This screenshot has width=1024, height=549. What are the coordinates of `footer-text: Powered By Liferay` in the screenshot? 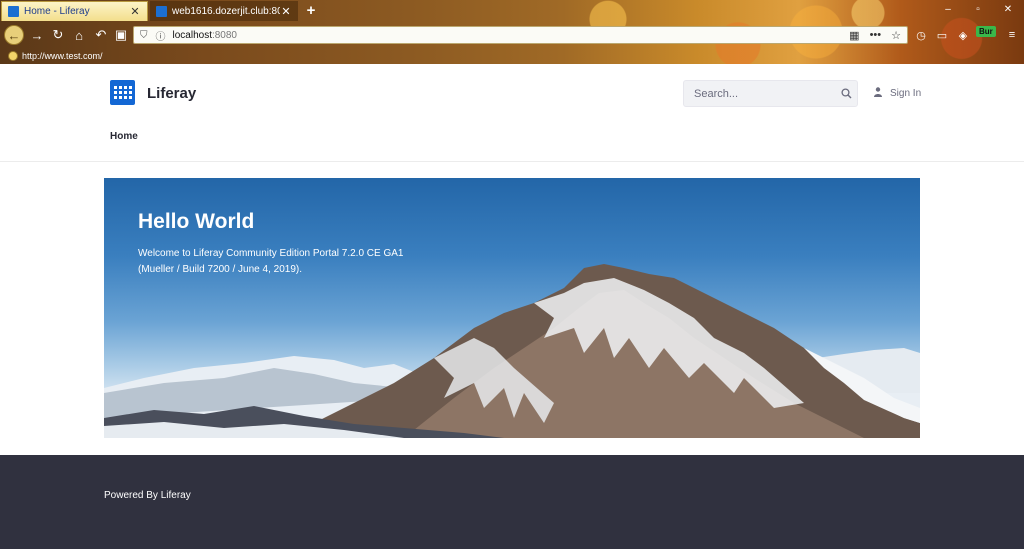 It's located at (147, 495).